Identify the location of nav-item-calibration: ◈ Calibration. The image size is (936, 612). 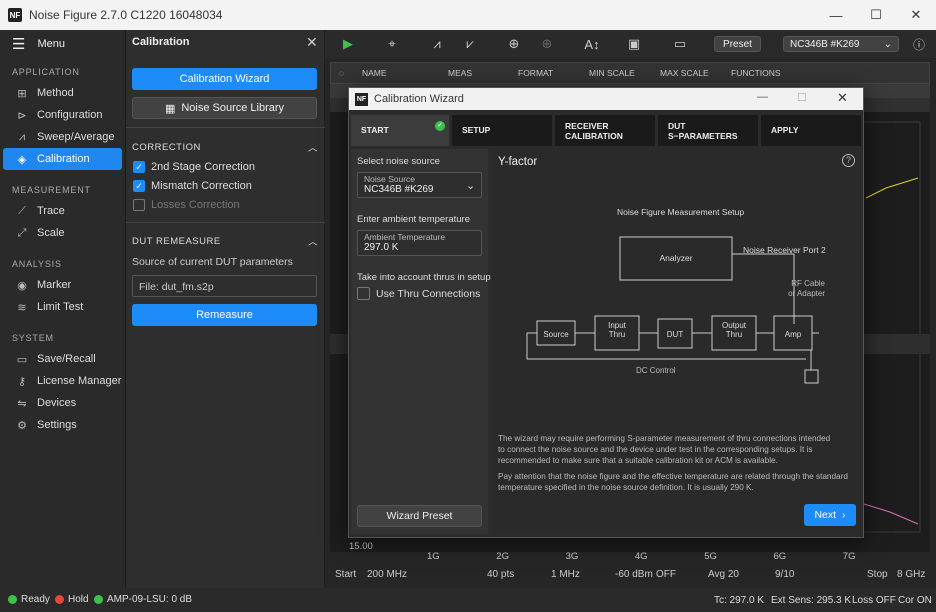
(62, 159).